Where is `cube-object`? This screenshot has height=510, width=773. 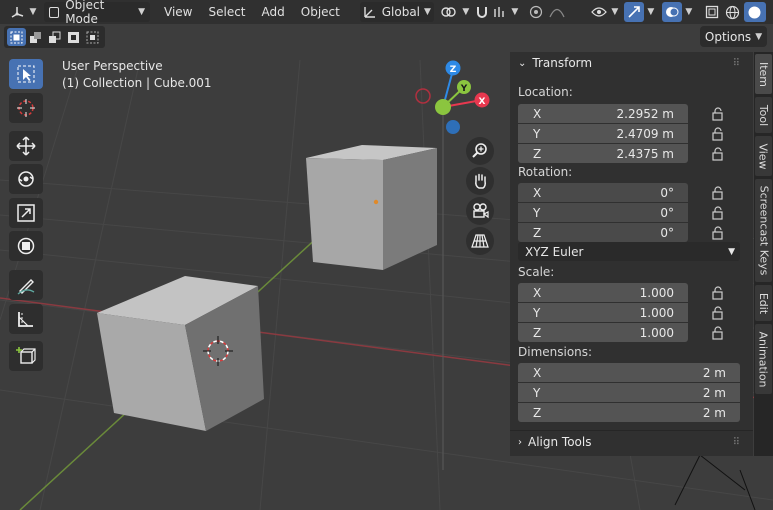
cube-object is located at coordinates (371, 207).